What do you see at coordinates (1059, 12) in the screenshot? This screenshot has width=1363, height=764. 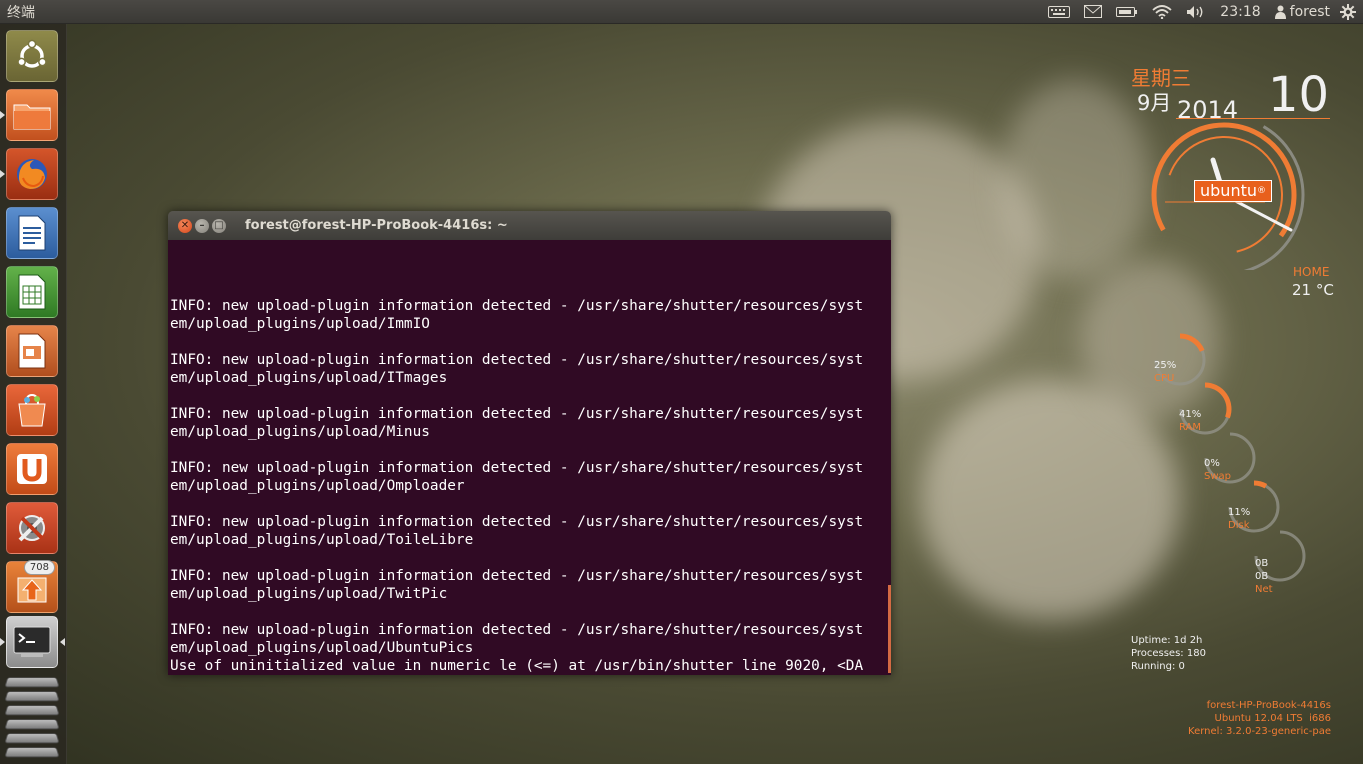 I see `keyboard-icon` at bounding box center [1059, 12].